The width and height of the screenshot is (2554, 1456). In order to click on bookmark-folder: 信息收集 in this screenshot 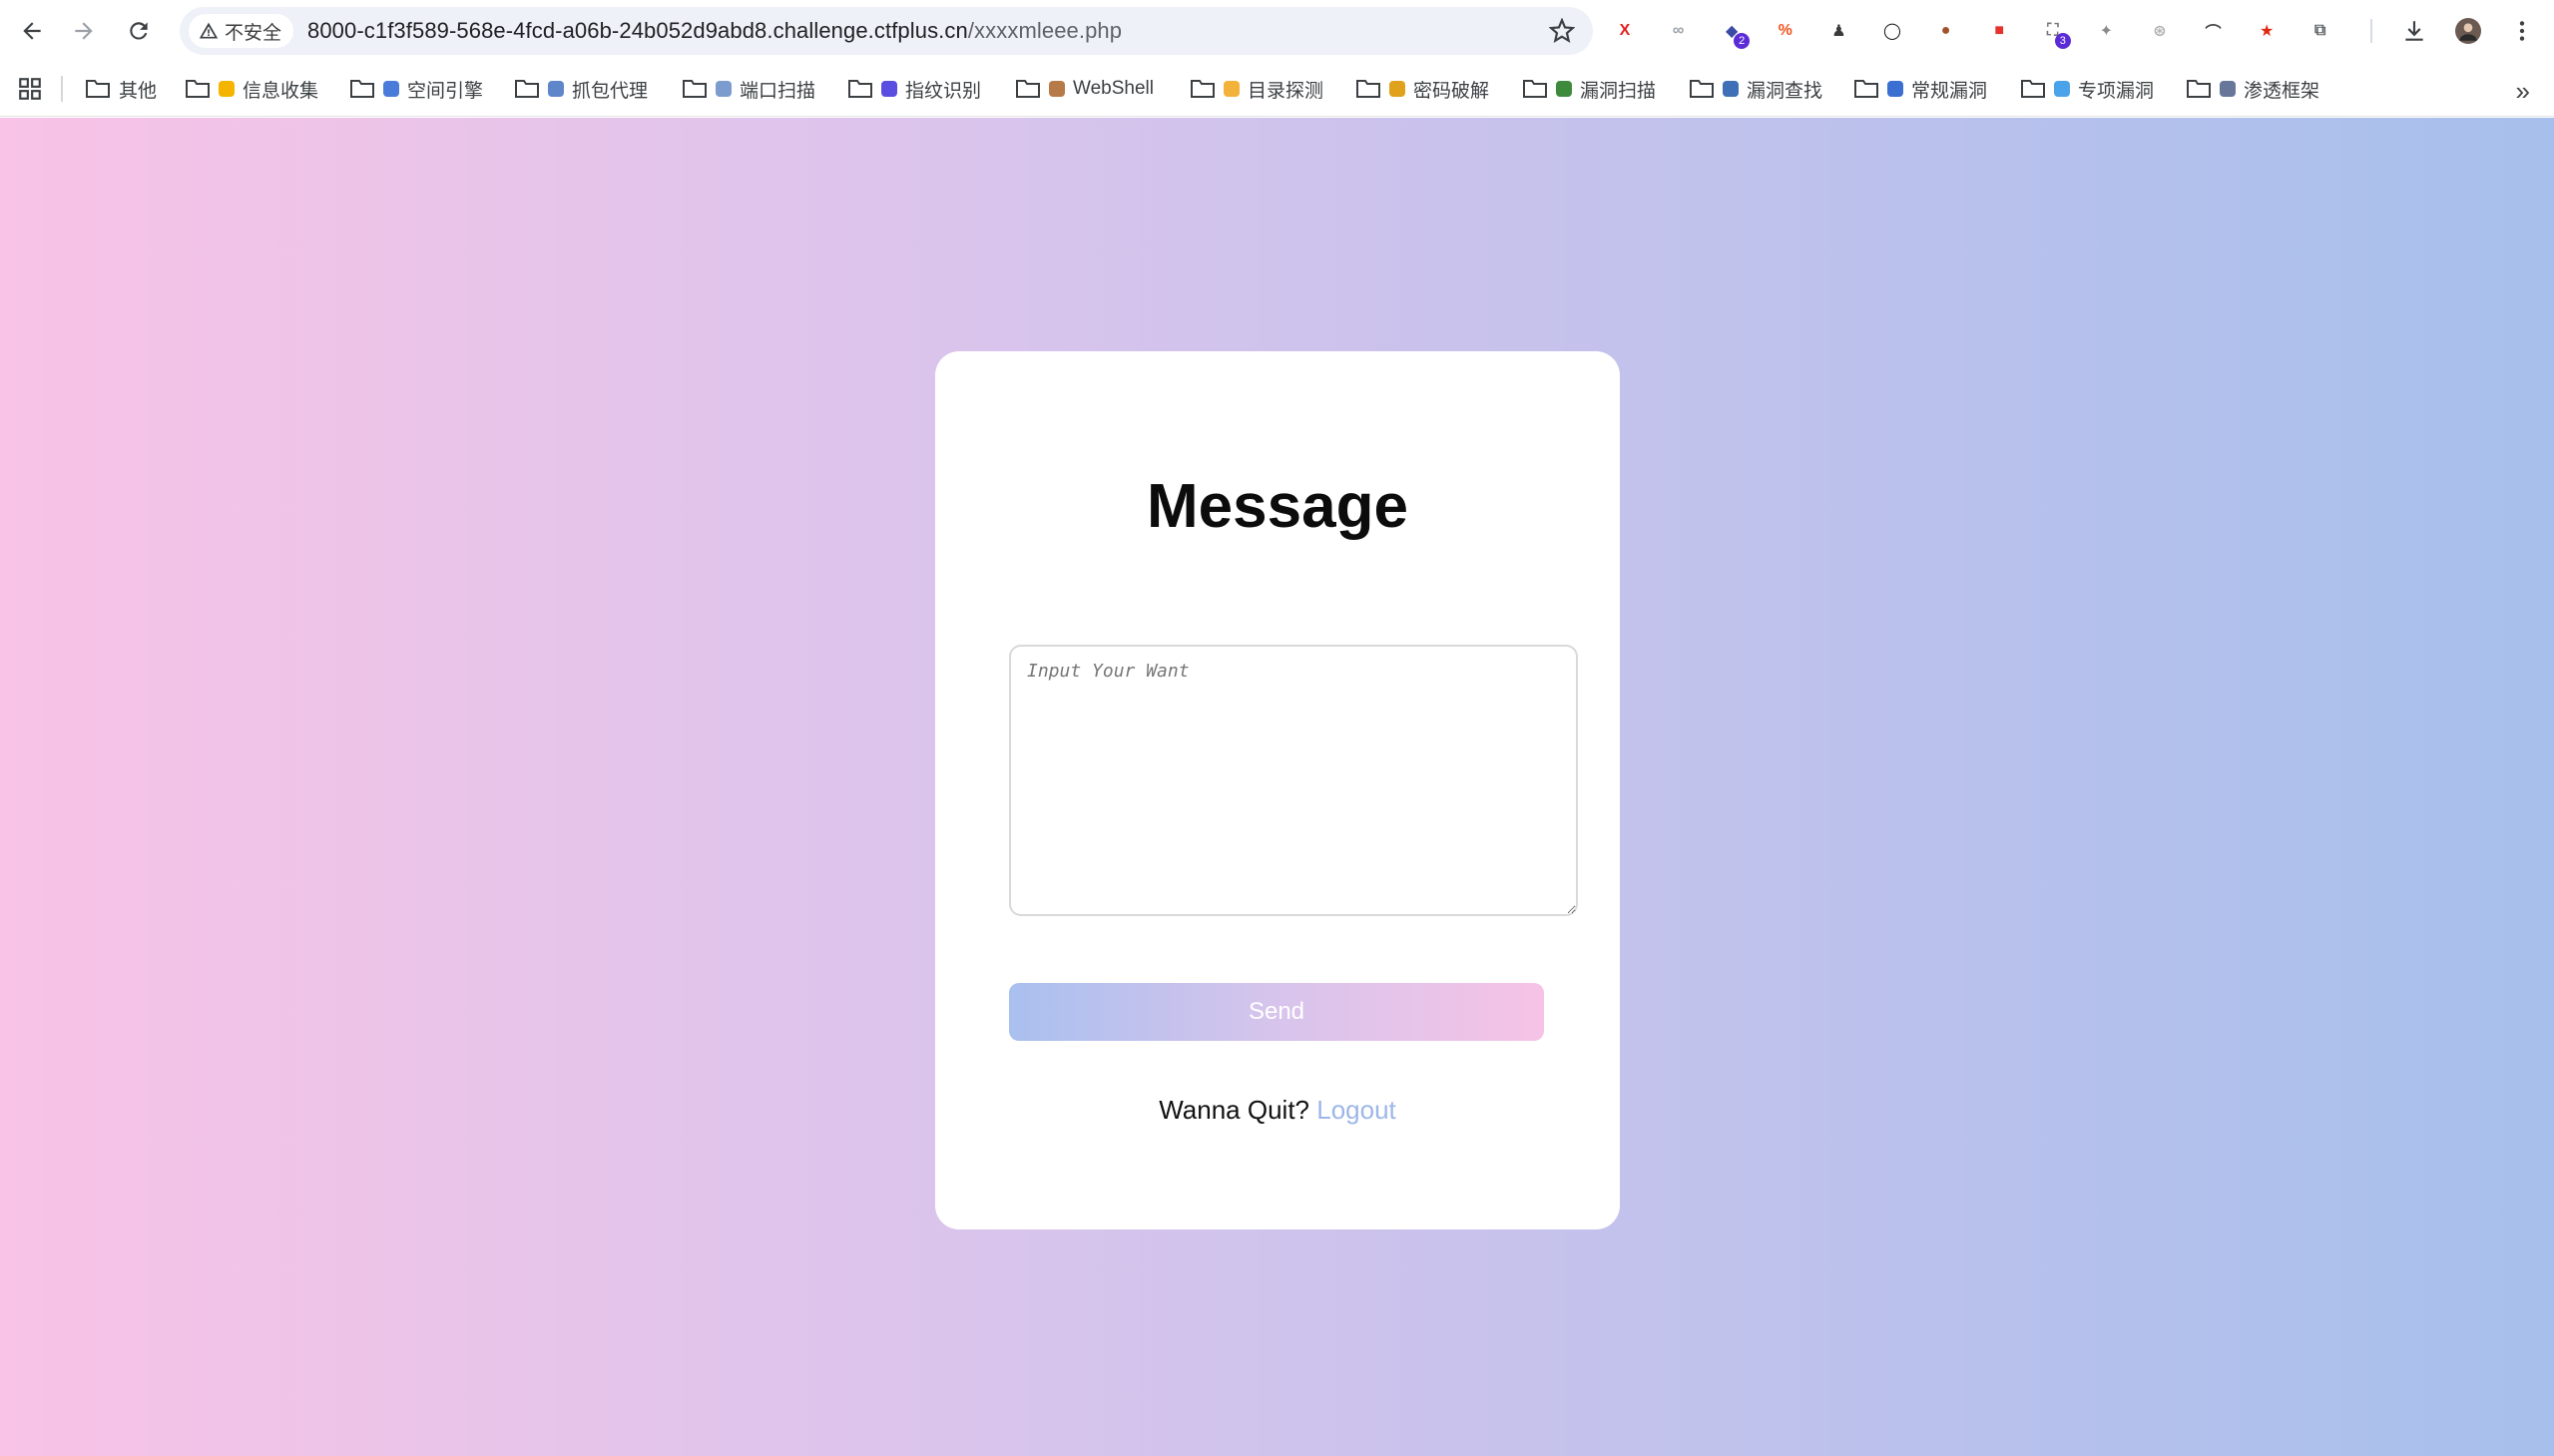, I will do `click(251, 89)`.